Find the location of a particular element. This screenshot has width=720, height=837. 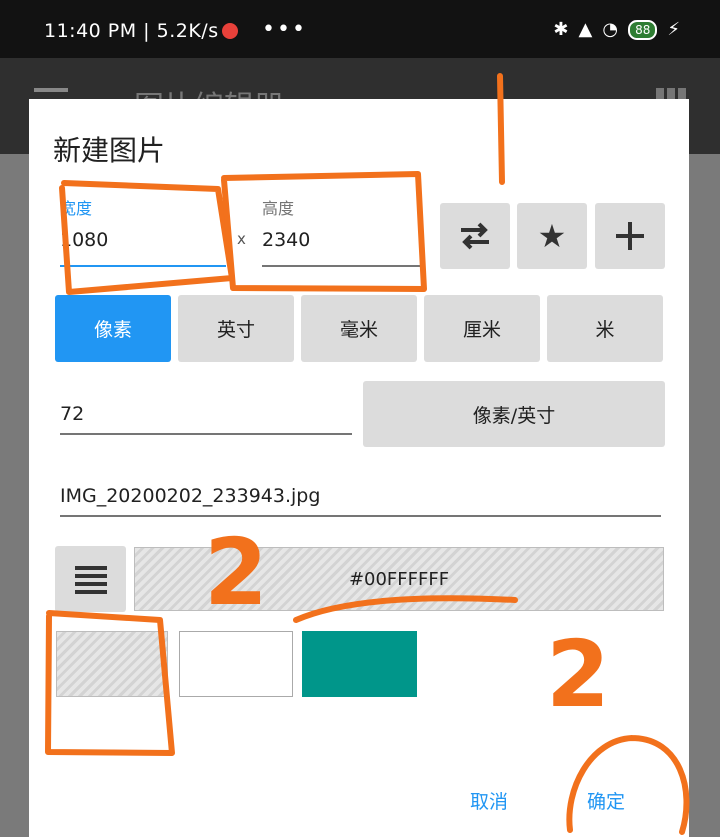

width-input: 1080 is located at coordinates (84, 240).